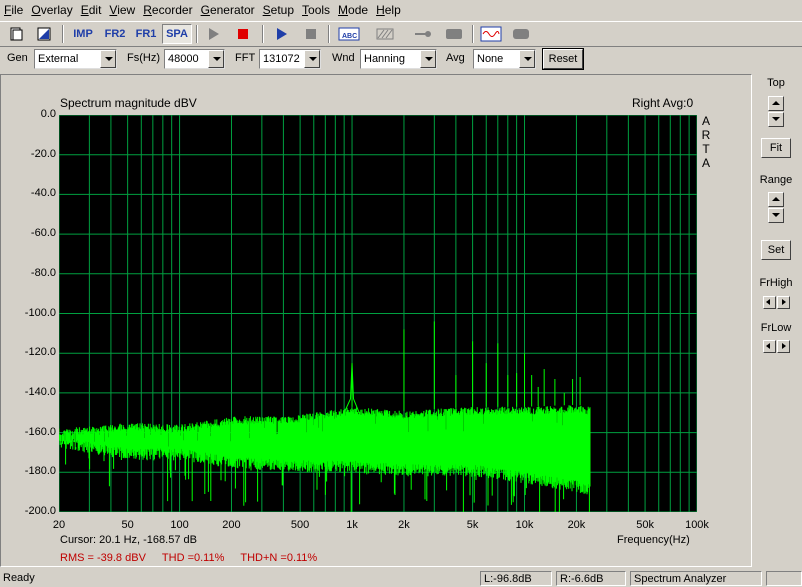 The height and width of the screenshot is (587, 802). What do you see at coordinates (663, 103) in the screenshot?
I see `channel-average-info: Right Avg:0` at bounding box center [663, 103].